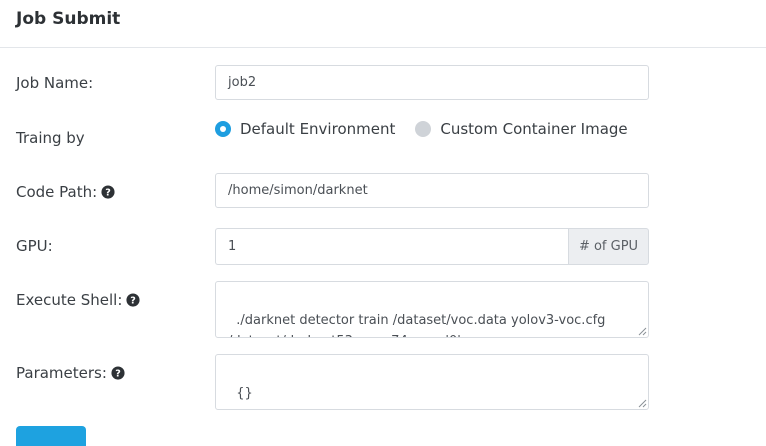  Describe the element at coordinates (534, 129) in the screenshot. I see `radio-custom-container-image-label: Custom Container Image` at that location.